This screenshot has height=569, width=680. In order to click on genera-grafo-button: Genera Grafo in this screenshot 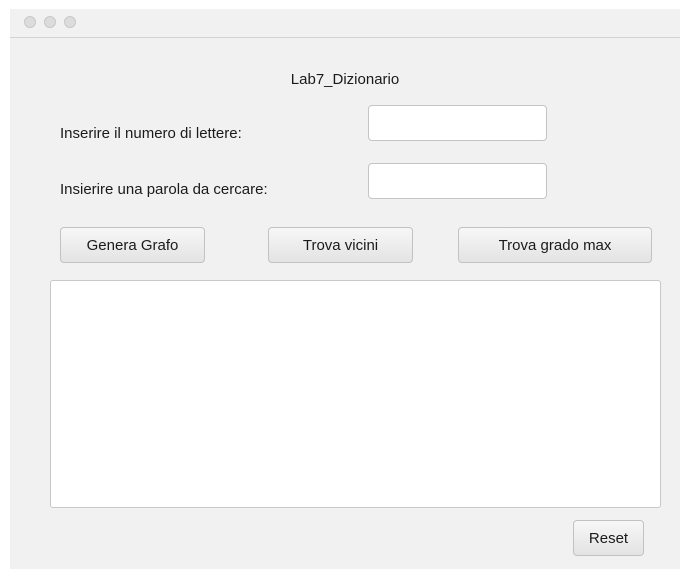, I will do `click(132, 245)`.